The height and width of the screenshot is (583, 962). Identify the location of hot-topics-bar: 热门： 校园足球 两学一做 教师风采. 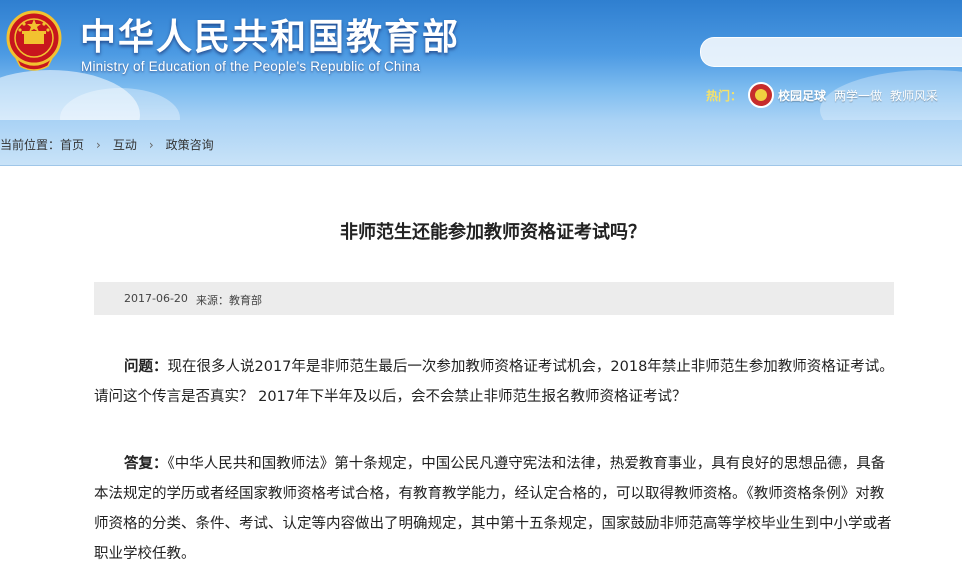
(826, 95).